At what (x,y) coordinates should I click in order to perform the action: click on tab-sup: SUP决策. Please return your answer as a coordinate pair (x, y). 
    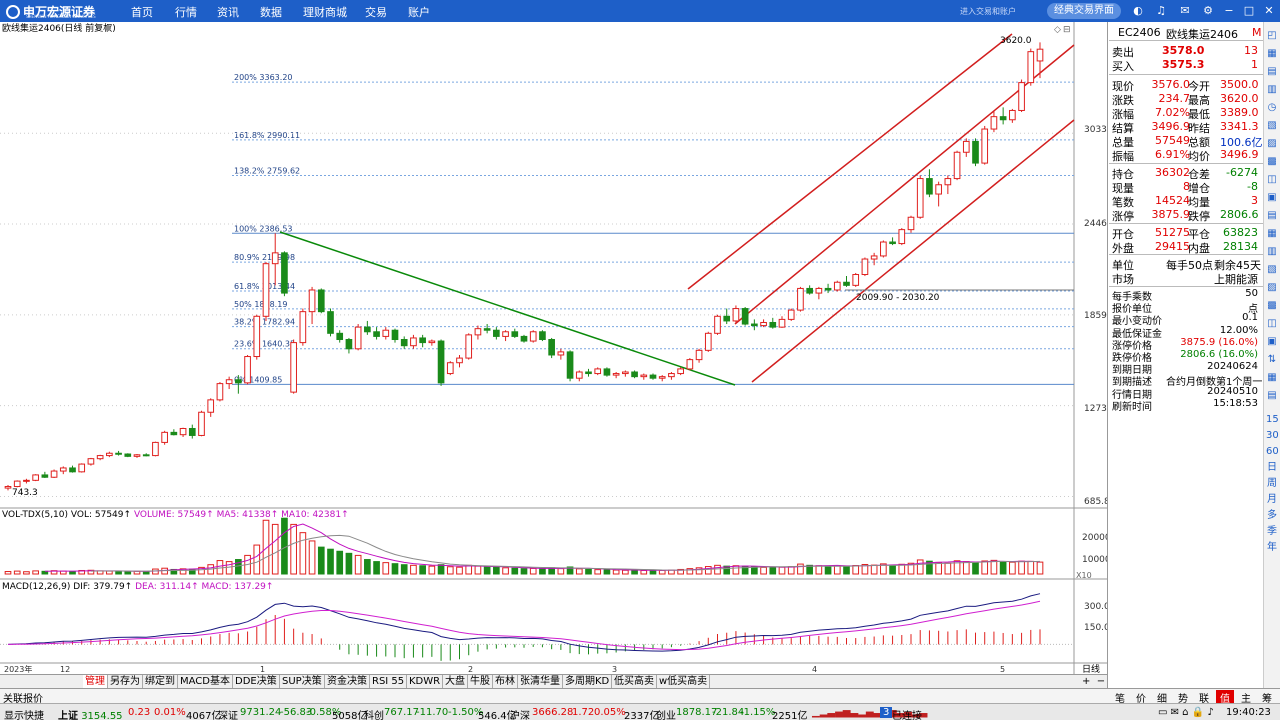
    Looking at the image, I should click on (302, 681).